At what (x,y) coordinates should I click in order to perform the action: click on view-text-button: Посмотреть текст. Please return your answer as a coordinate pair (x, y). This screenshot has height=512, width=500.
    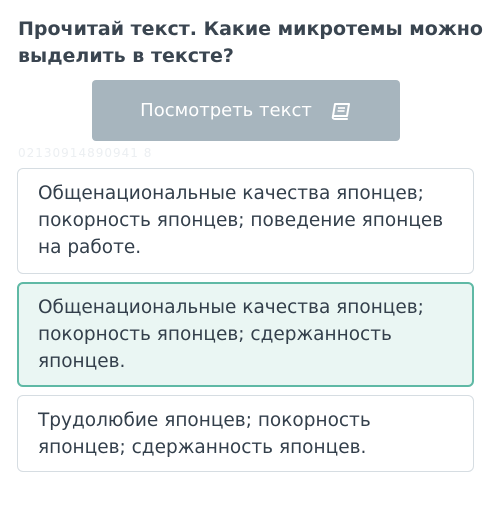
    Looking at the image, I should click on (246, 110).